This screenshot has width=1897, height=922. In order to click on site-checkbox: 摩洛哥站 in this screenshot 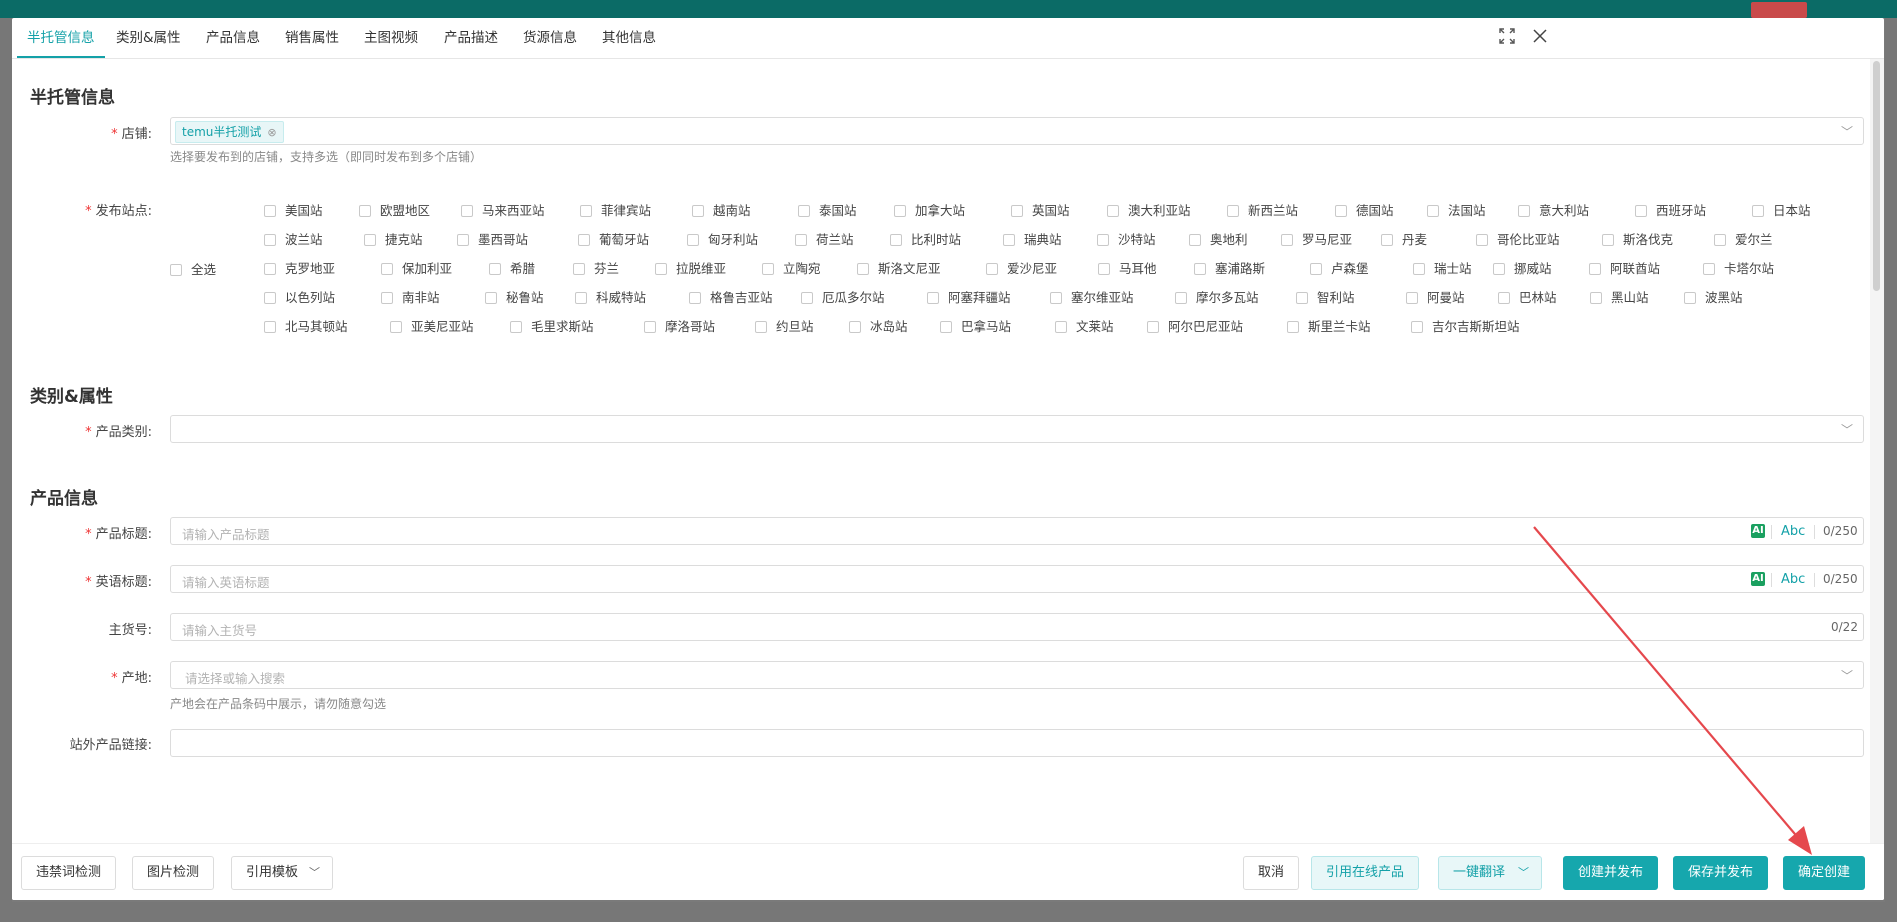, I will do `click(679, 325)`.